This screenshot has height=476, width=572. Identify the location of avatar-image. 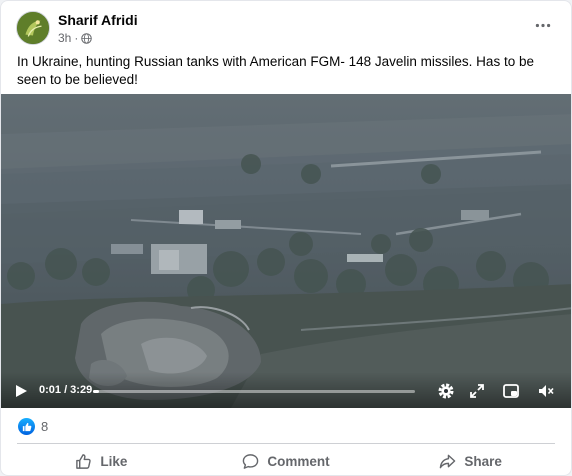
(33, 28).